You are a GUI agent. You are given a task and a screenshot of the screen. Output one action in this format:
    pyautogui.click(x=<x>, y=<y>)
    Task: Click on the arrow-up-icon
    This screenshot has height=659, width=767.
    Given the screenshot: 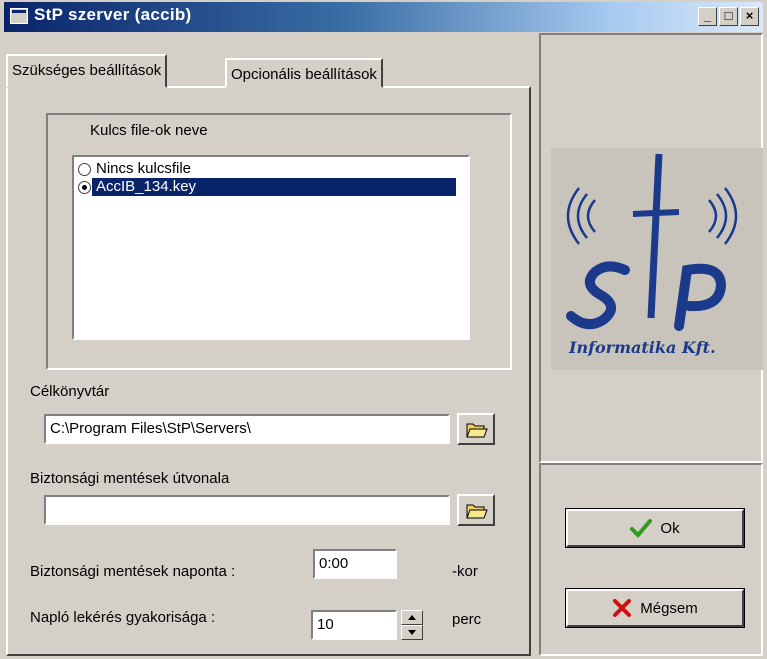 What is the action you would take?
    pyautogui.click(x=412, y=617)
    